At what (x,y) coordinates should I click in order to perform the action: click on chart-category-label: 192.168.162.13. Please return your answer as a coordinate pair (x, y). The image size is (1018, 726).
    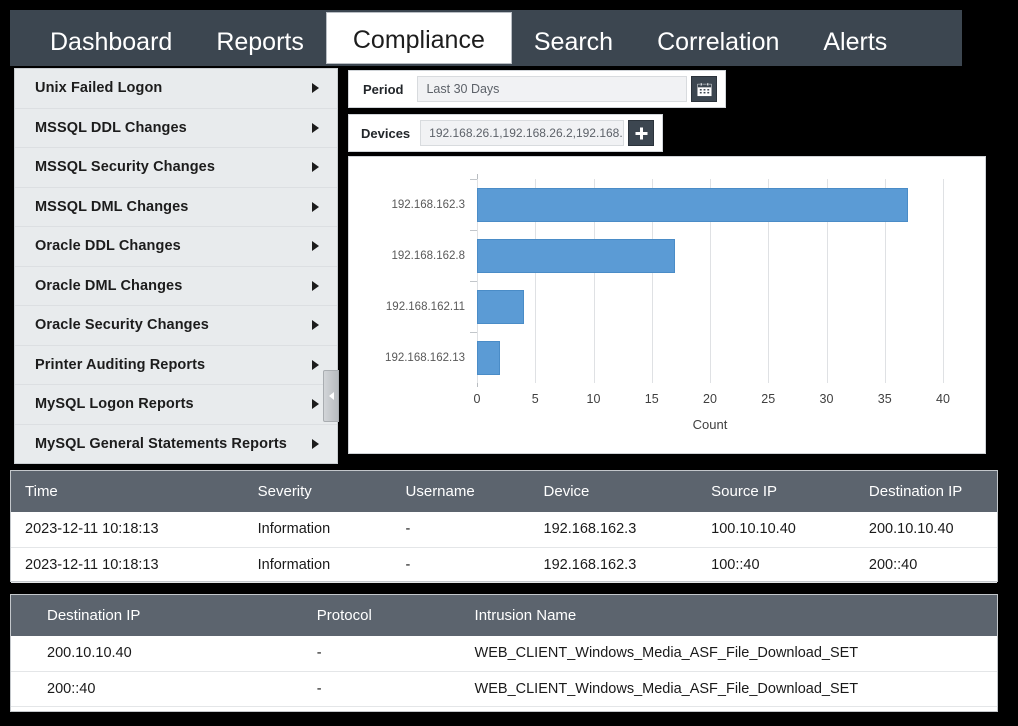
    Looking at the image, I should click on (425, 357).